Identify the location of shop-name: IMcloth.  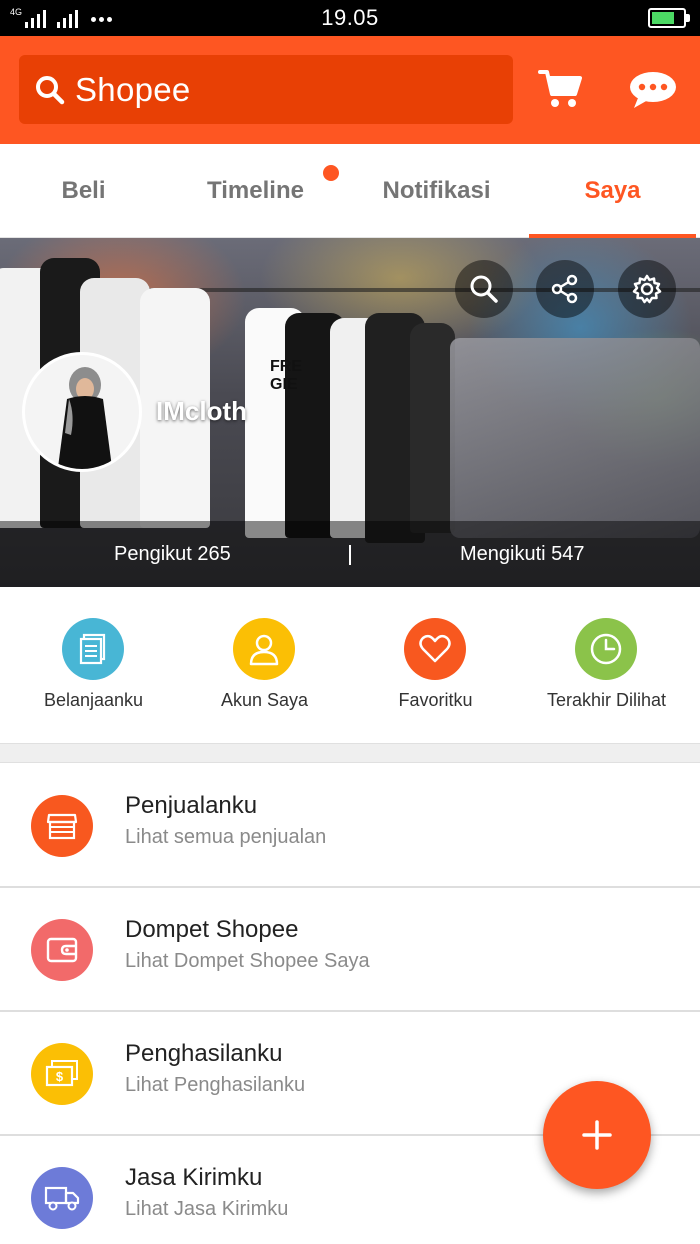
(201, 411).